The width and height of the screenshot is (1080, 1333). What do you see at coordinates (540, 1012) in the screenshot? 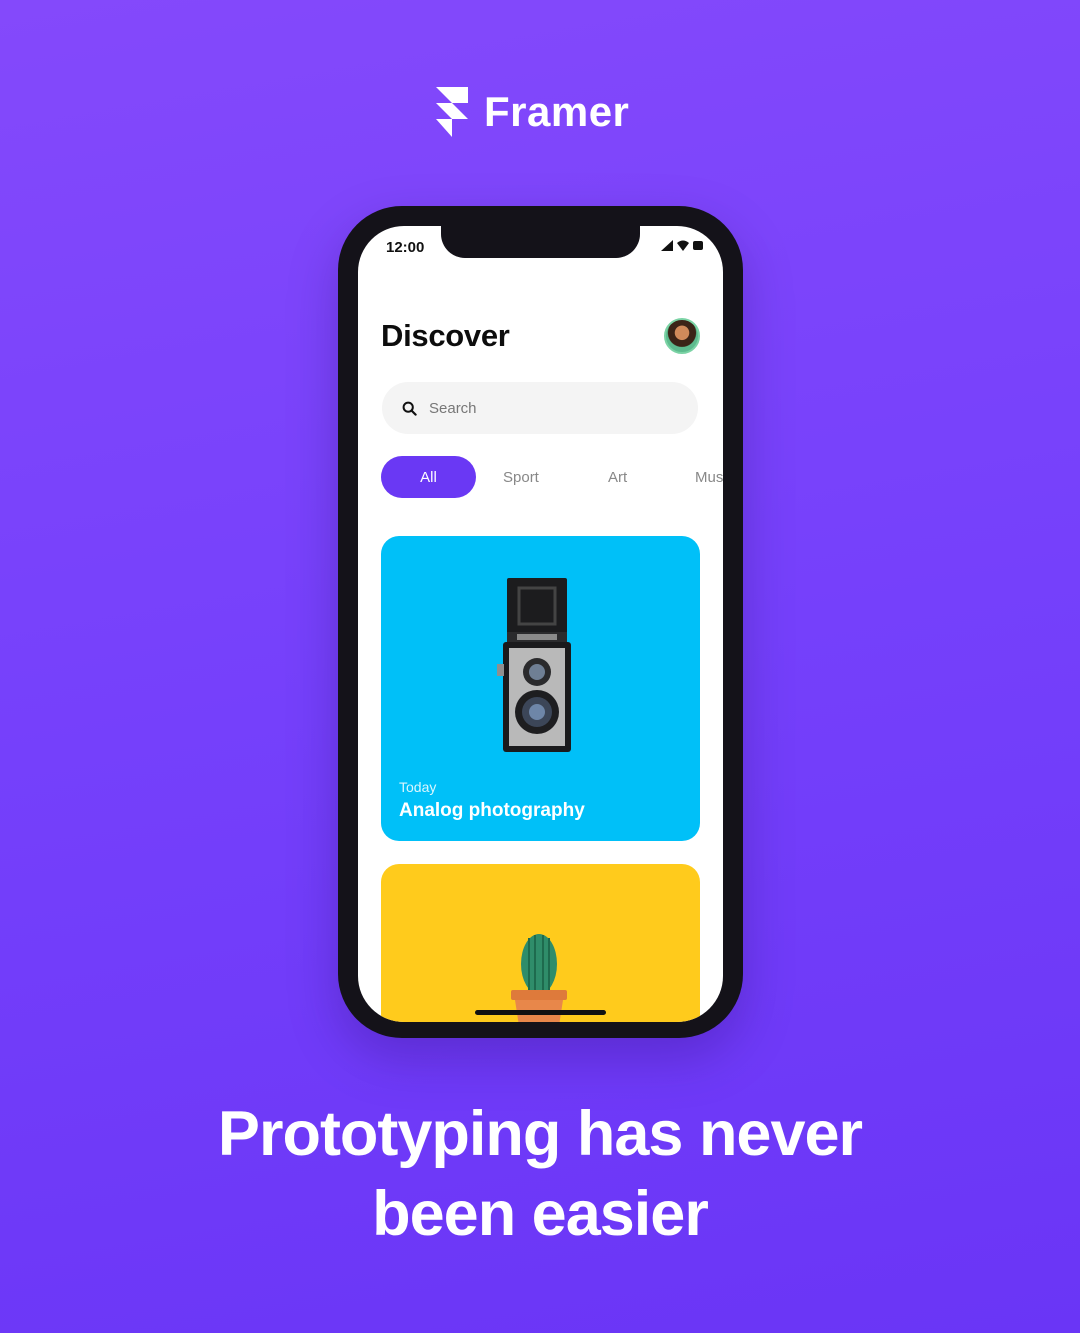
I see `home-indicator` at bounding box center [540, 1012].